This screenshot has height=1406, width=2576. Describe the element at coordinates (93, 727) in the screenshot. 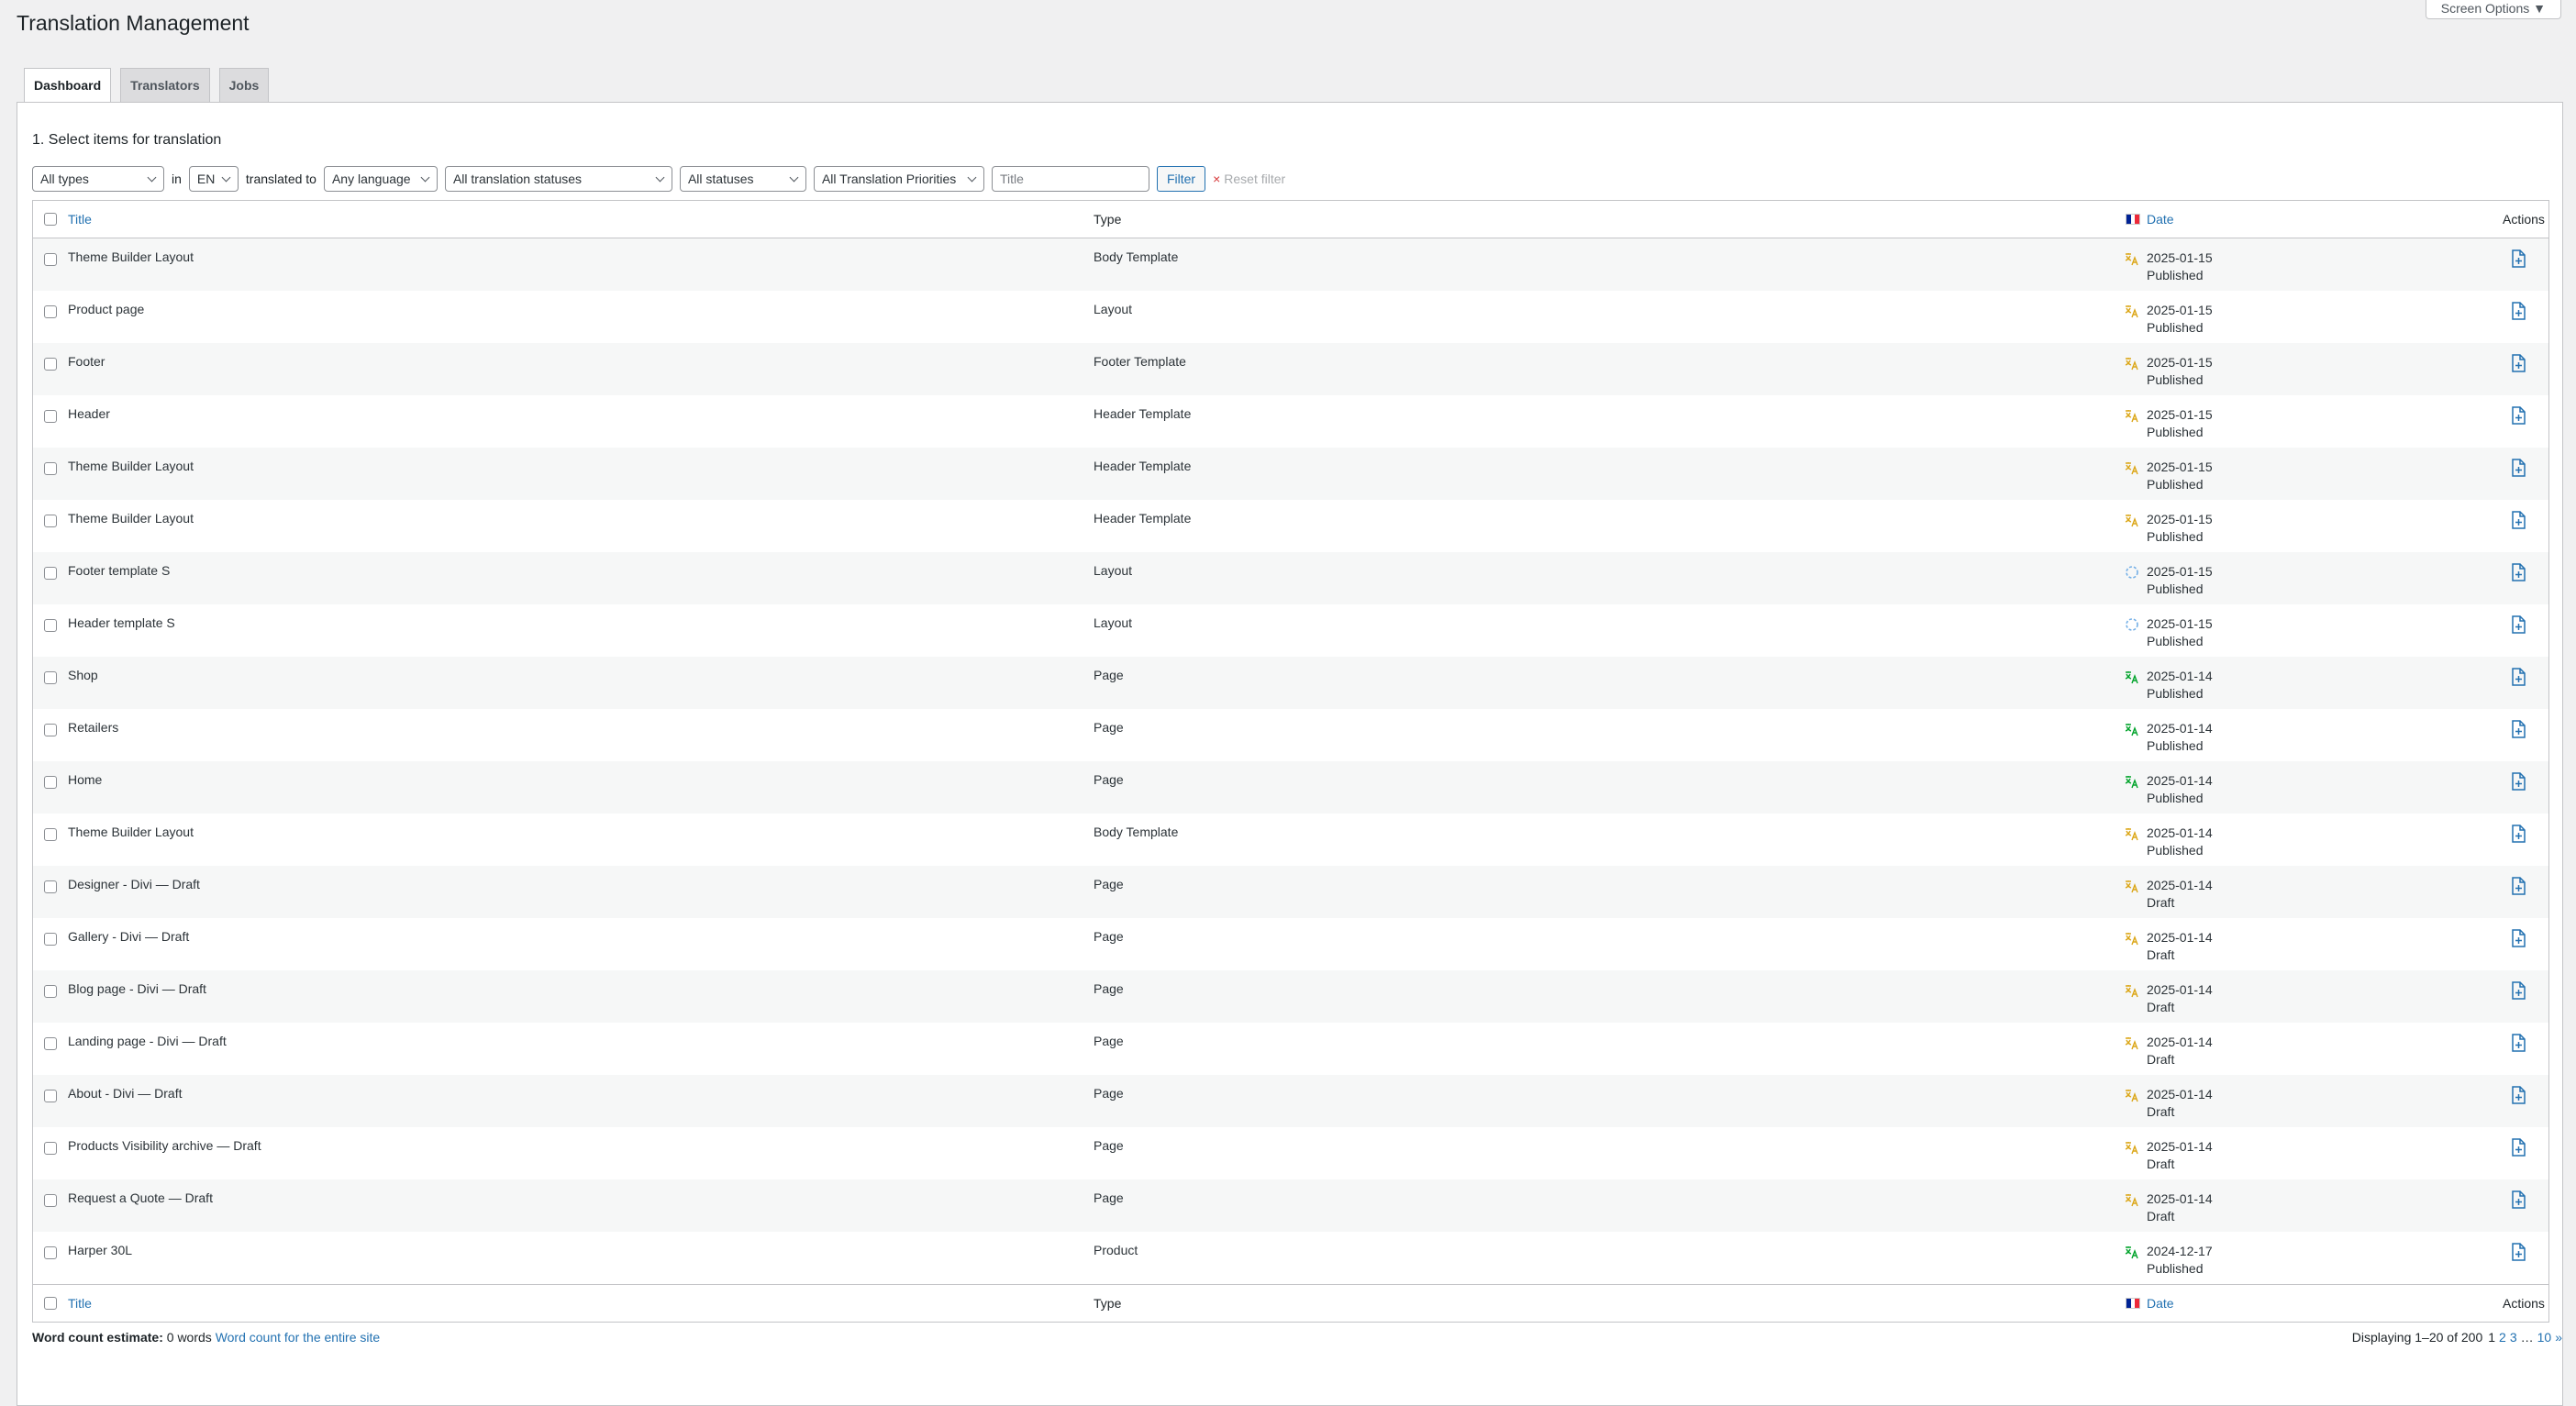

I see `item-title: Retailers` at that location.